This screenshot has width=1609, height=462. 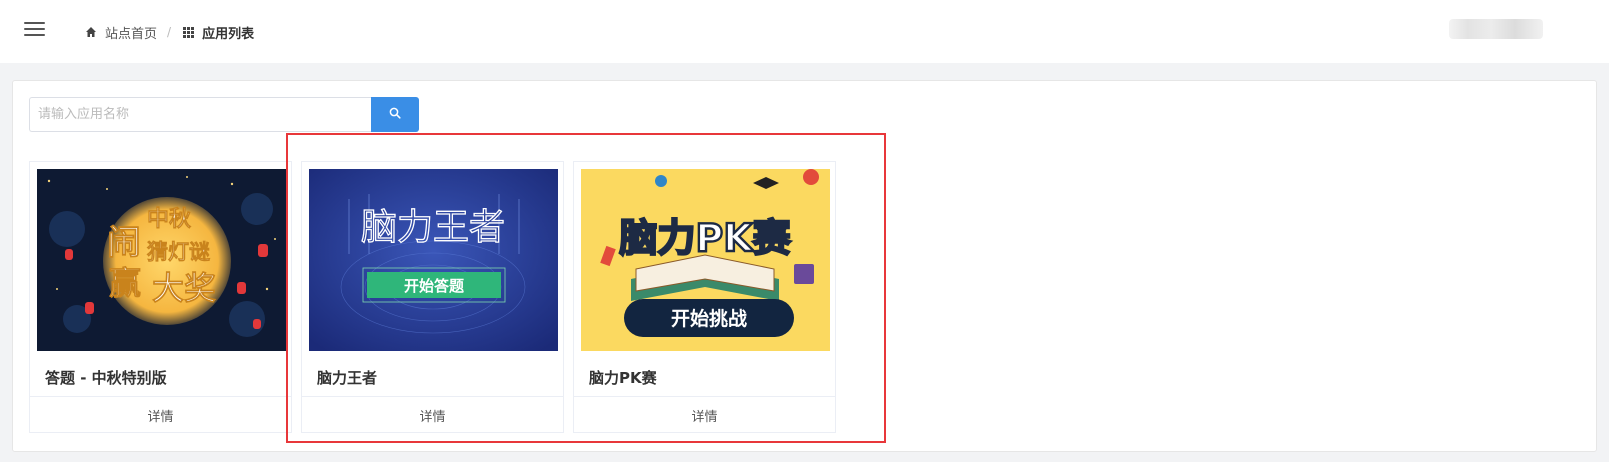 I want to click on top-bar: 站点首页 / 应用列表, so click(x=804, y=31).